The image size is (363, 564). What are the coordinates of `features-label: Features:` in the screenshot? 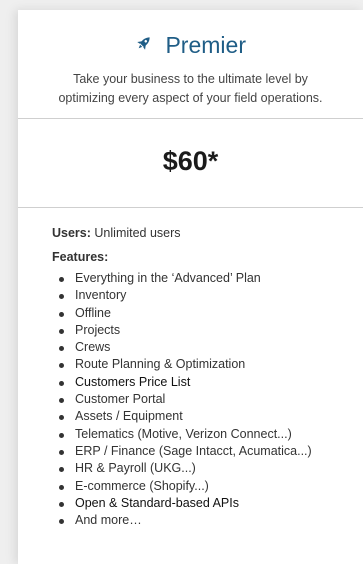 It's located at (80, 257).